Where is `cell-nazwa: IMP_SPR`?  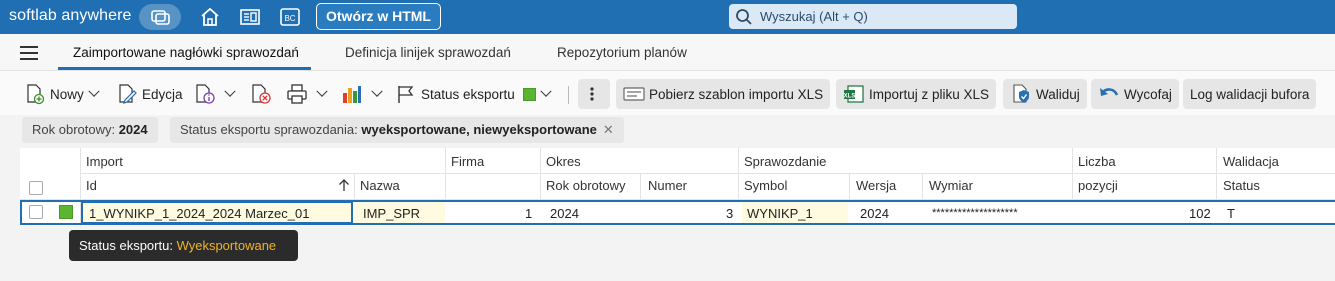 cell-nazwa: IMP_SPR is located at coordinates (391, 213).